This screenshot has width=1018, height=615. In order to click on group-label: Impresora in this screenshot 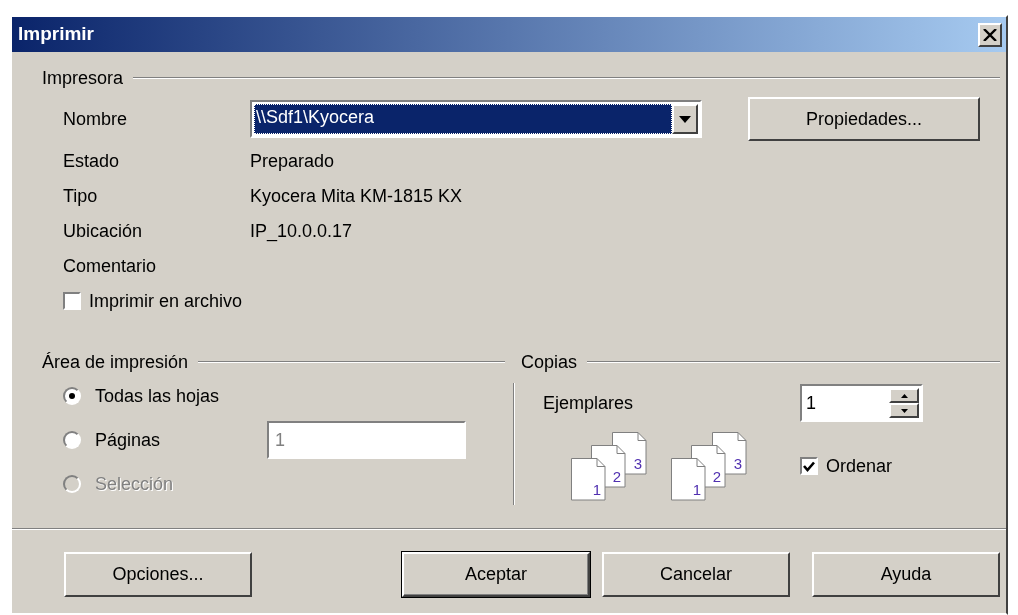, I will do `click(83, 78)`.